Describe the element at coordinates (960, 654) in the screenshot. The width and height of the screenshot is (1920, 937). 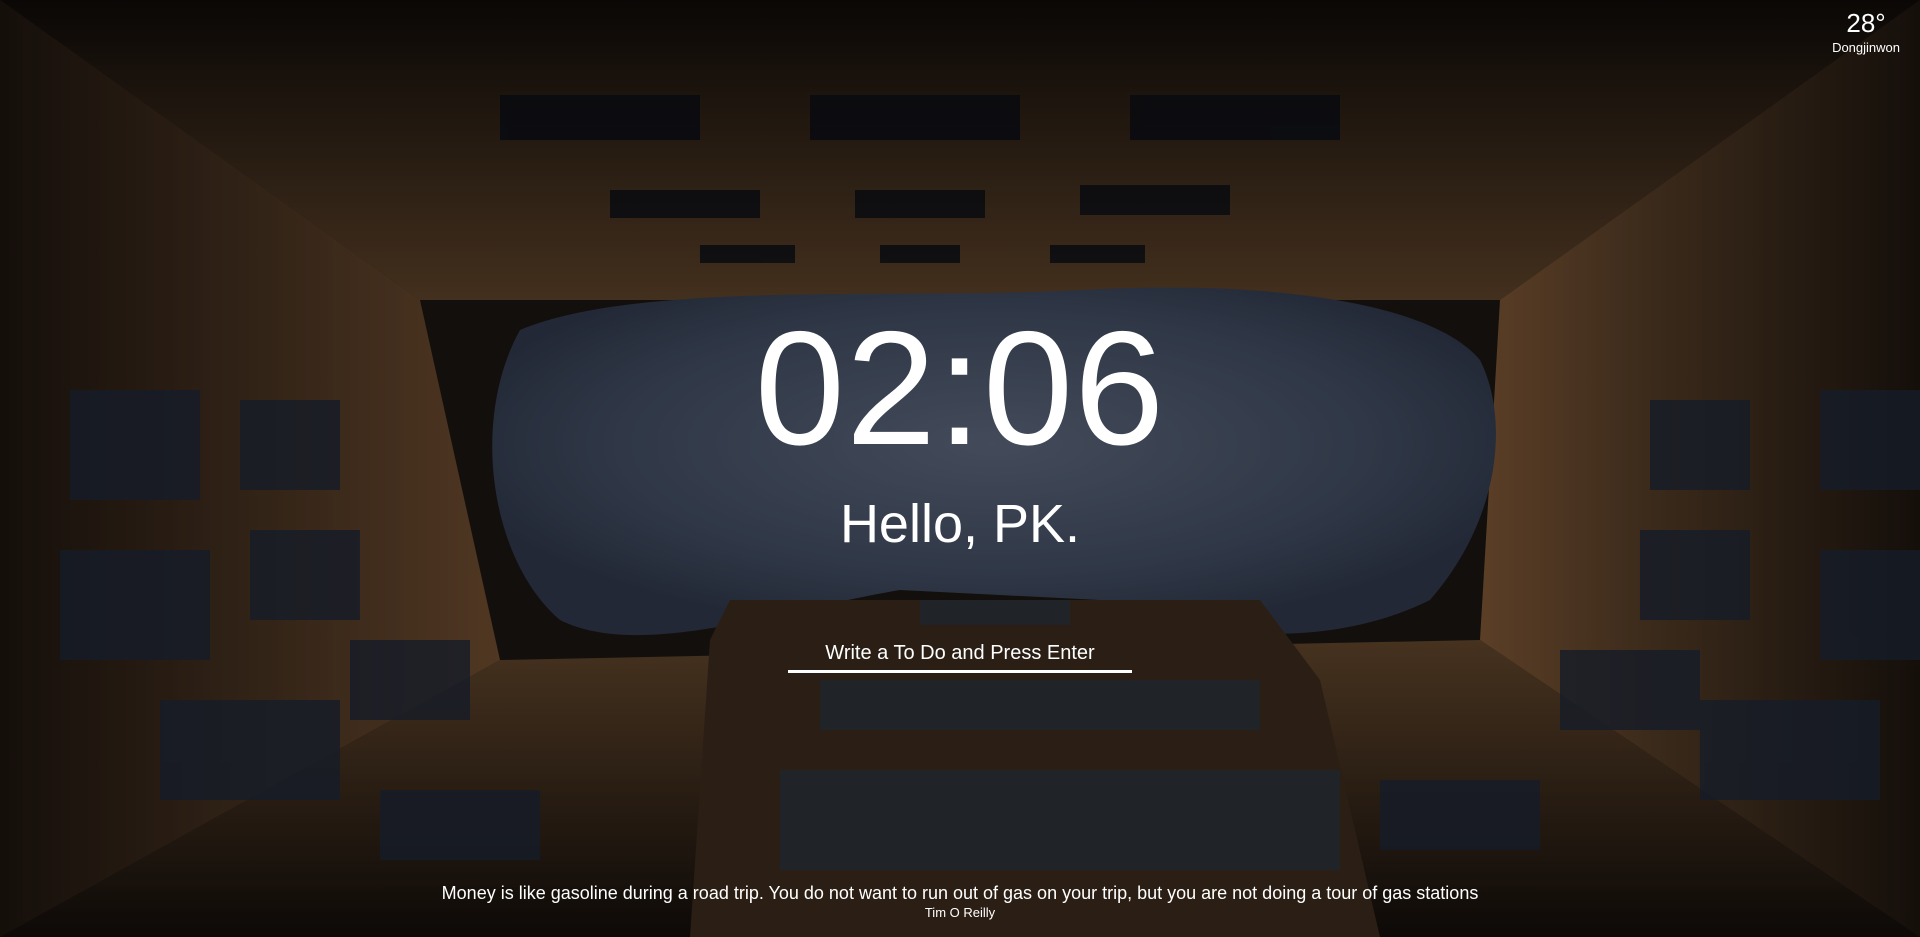
I see `todo-input` at that location.